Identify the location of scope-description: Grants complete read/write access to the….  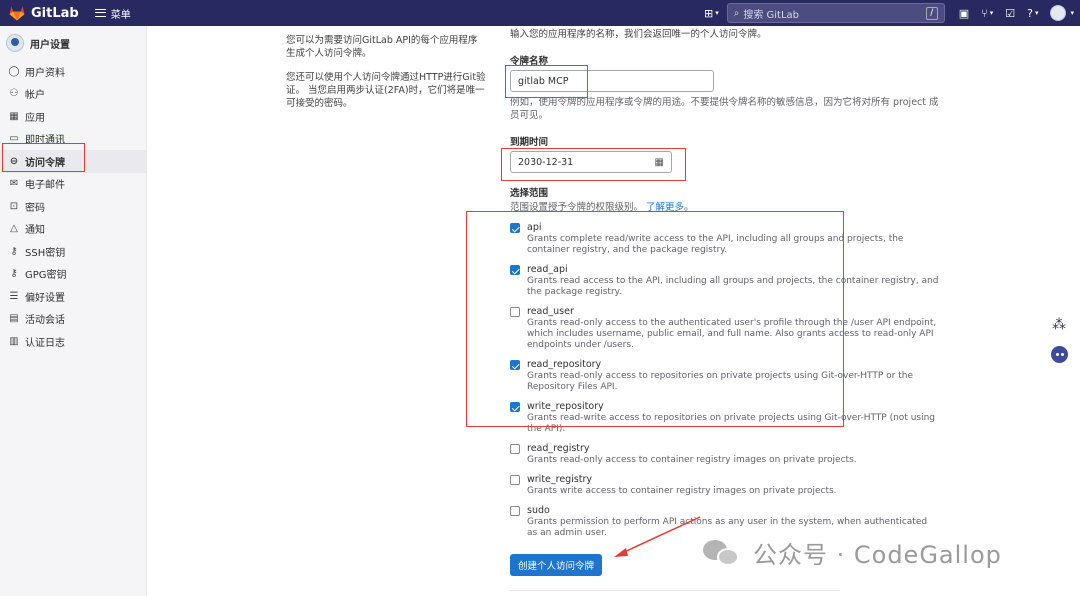
(715, 244).